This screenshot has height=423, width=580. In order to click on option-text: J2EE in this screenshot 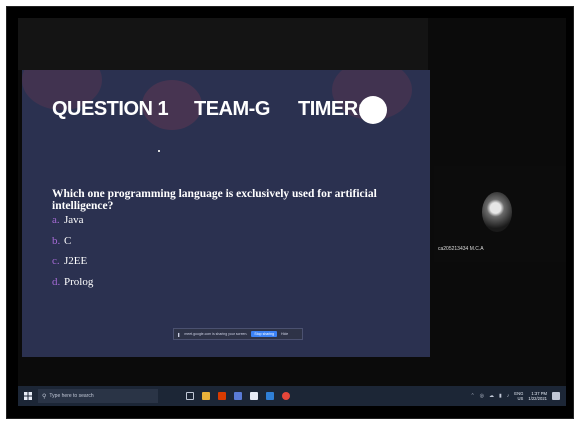, I will do `click(76, 261)`.